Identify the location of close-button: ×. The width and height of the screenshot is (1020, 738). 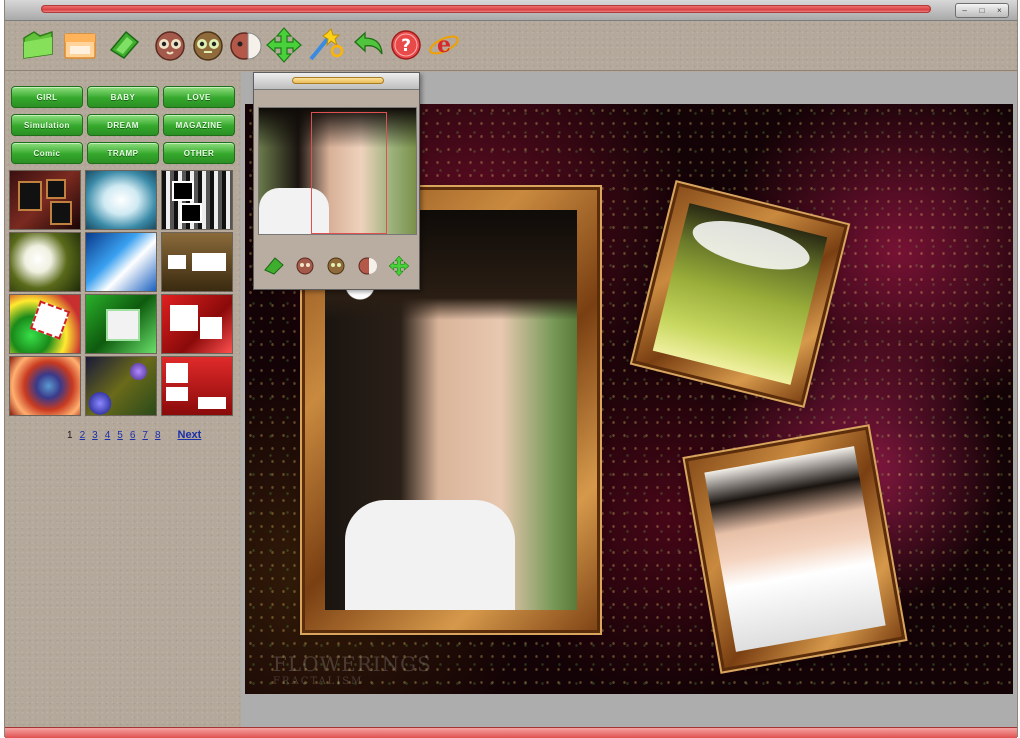
(999, 10).